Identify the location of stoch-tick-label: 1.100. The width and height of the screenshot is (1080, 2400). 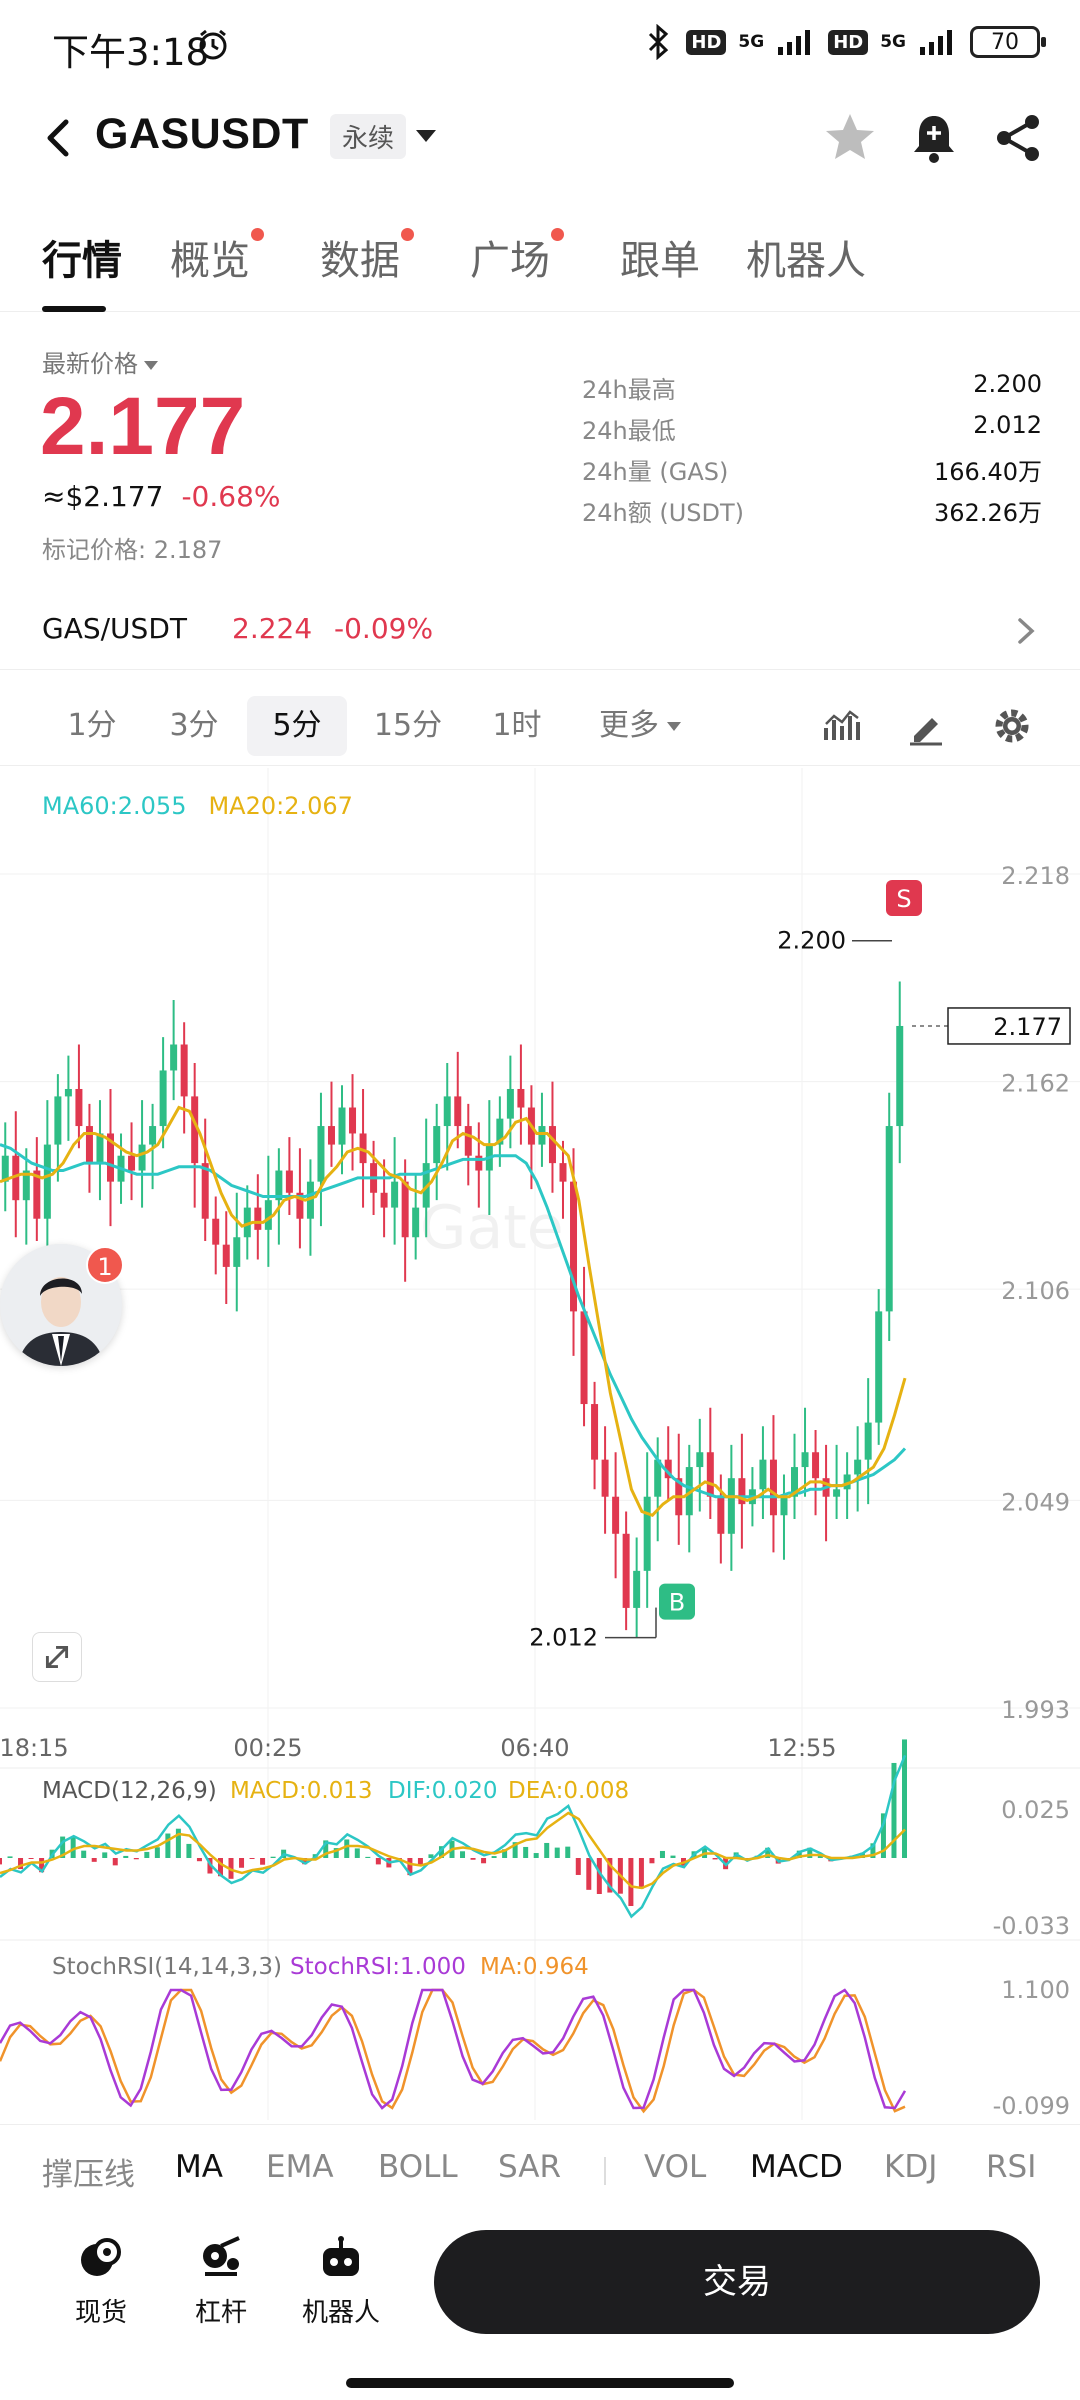
(1035, 1990).